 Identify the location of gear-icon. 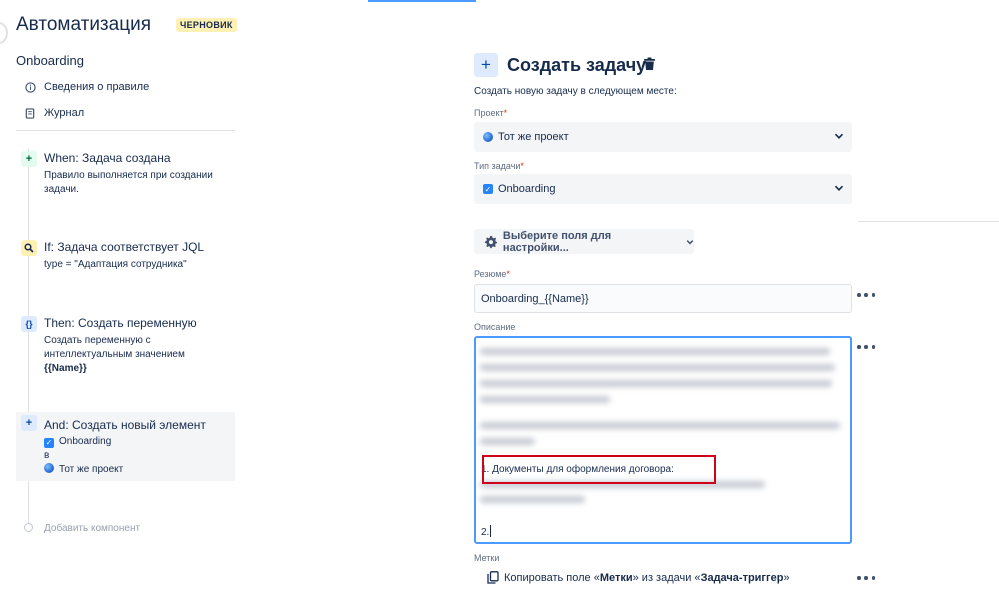
(491, 241).